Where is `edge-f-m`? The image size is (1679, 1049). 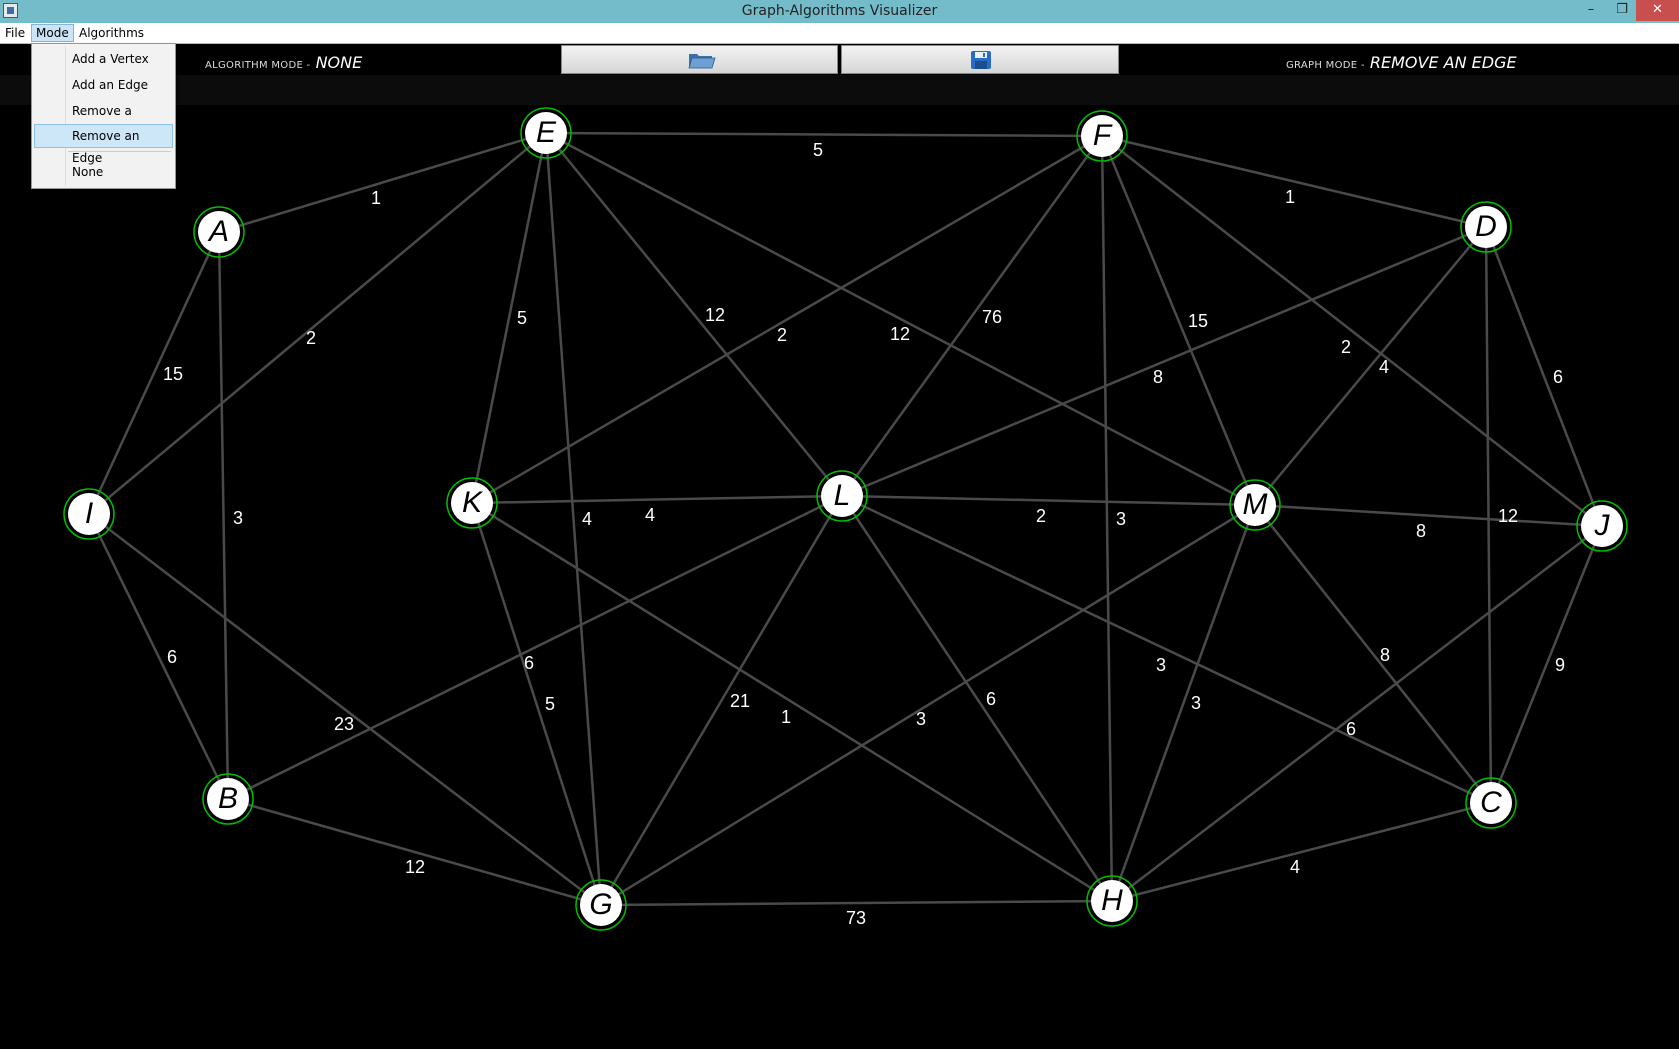 edge-f-m is located at coordinates (1178, 320).